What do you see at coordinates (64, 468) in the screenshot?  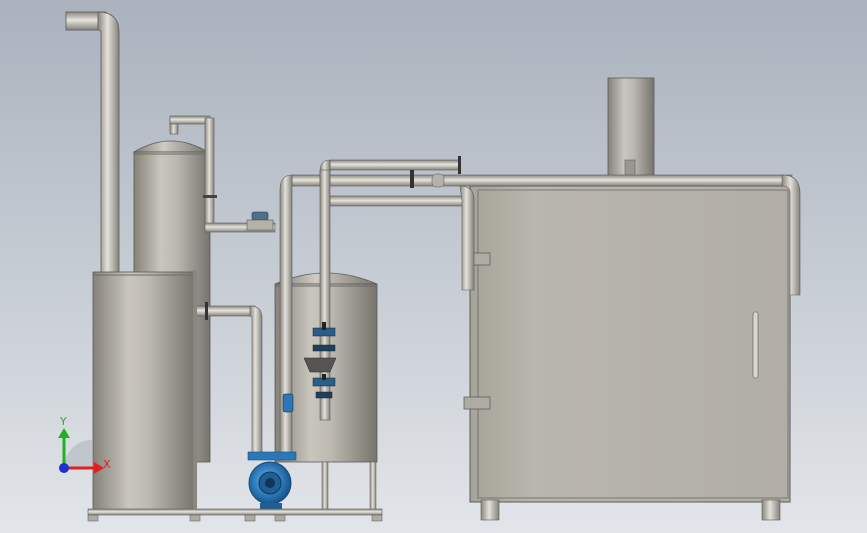 I see `axis-label-z: Z` at bounding box center [64, 468].